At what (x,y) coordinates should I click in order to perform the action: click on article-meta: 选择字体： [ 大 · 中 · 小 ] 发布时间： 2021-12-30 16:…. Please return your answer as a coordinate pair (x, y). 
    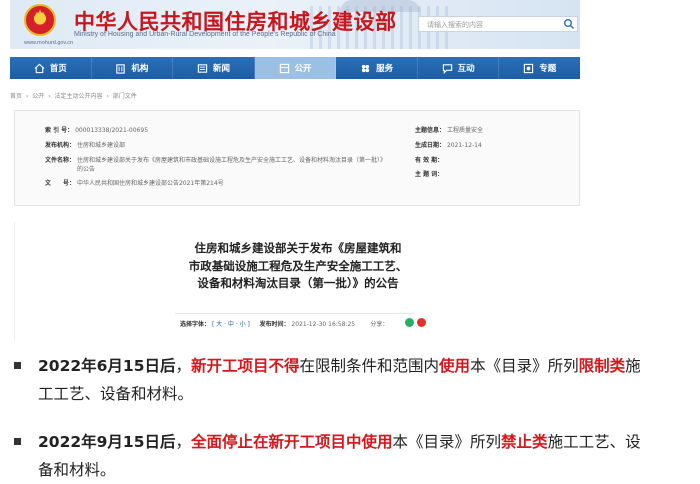
    Looking at the image, I should click on (284, 323).